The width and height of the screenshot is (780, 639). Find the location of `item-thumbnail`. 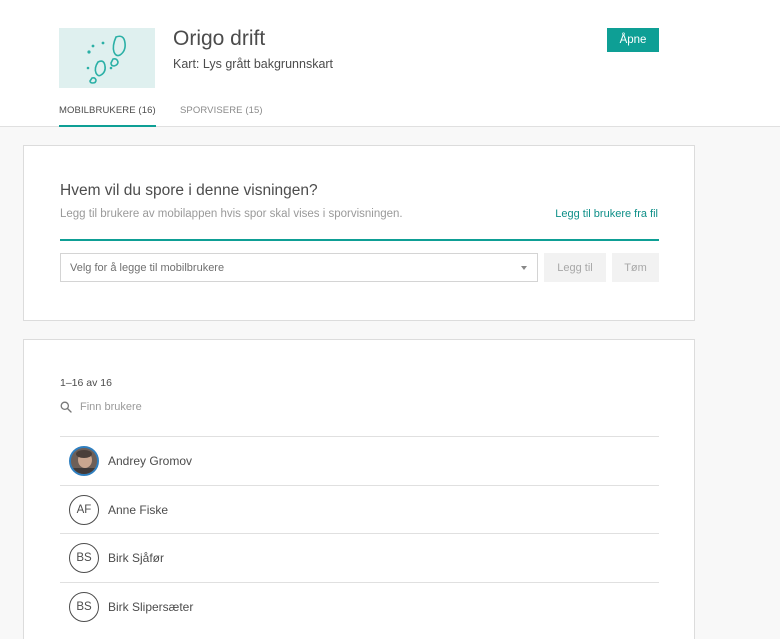

item-thumbnail is located at coordinates (107, 58).